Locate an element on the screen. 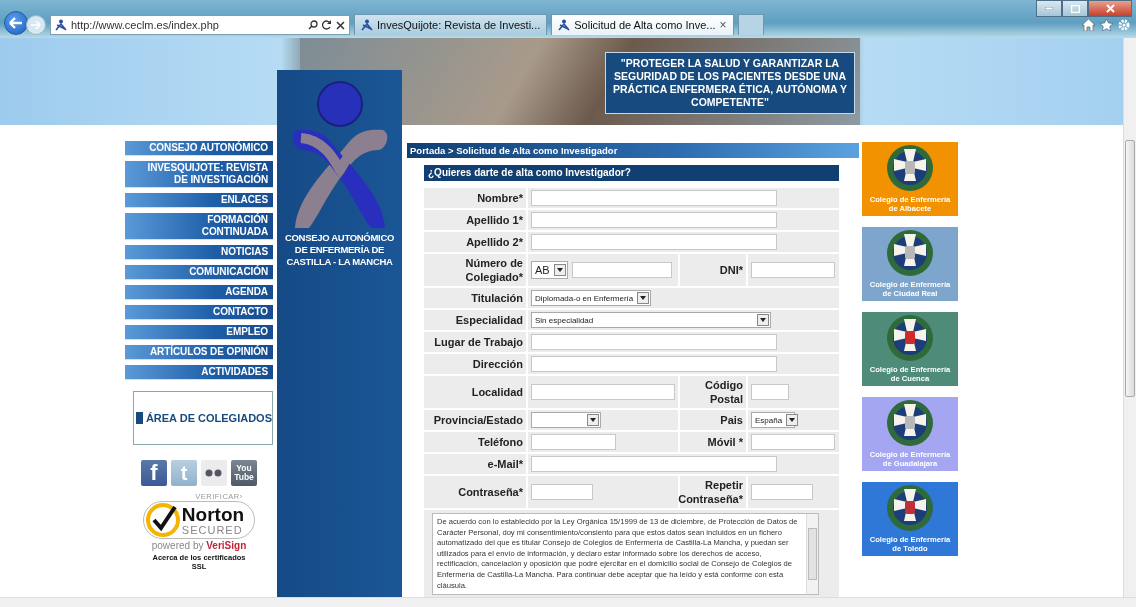  nav-link: EMPLEO is located at coordinates (199, 332).